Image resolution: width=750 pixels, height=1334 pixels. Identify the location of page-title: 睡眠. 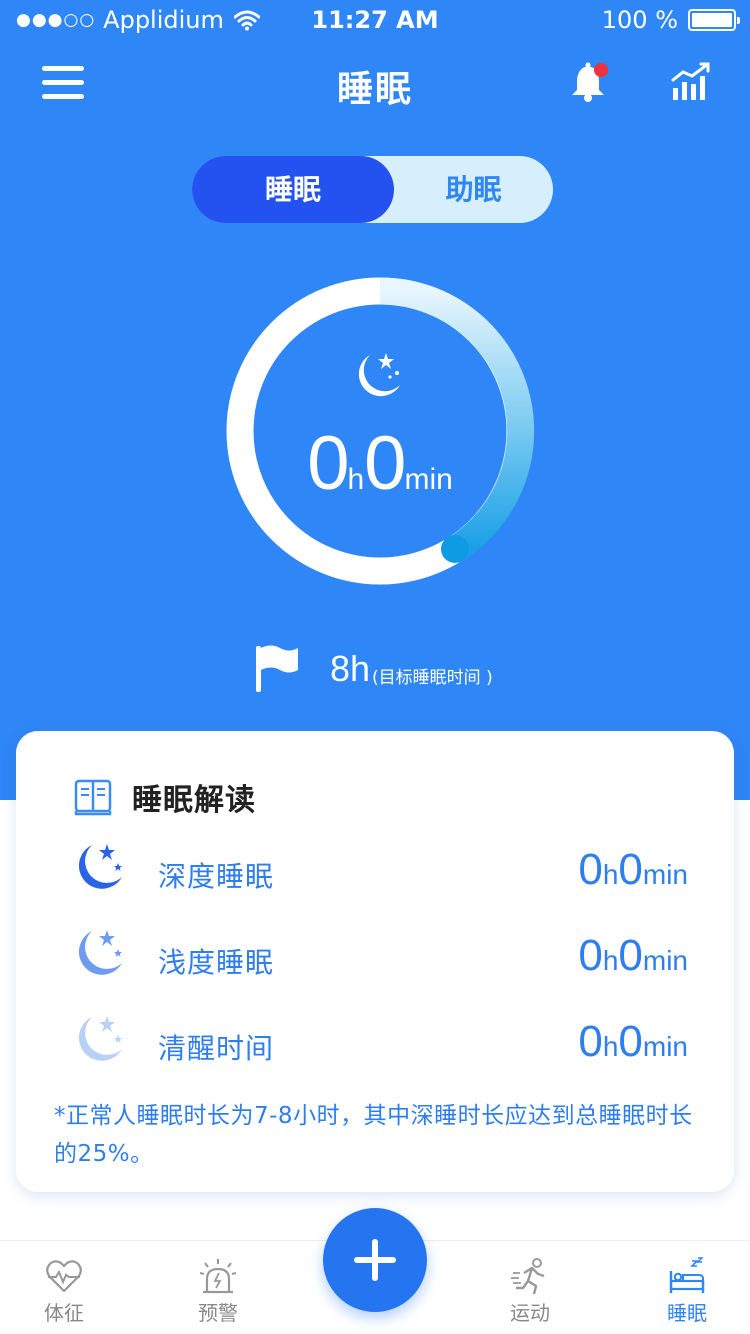
(374, 89).